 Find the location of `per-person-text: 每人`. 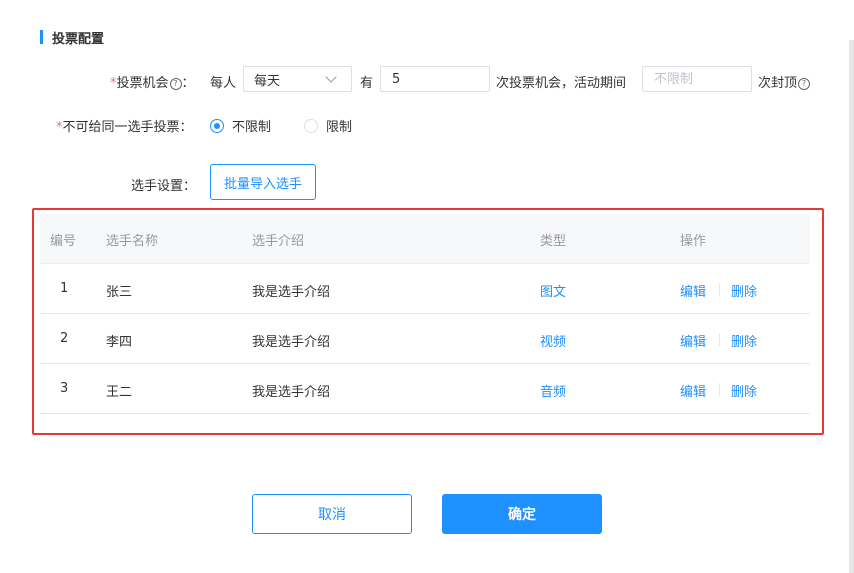

per-person-text: 每人 is located at coordinates (223, 83).